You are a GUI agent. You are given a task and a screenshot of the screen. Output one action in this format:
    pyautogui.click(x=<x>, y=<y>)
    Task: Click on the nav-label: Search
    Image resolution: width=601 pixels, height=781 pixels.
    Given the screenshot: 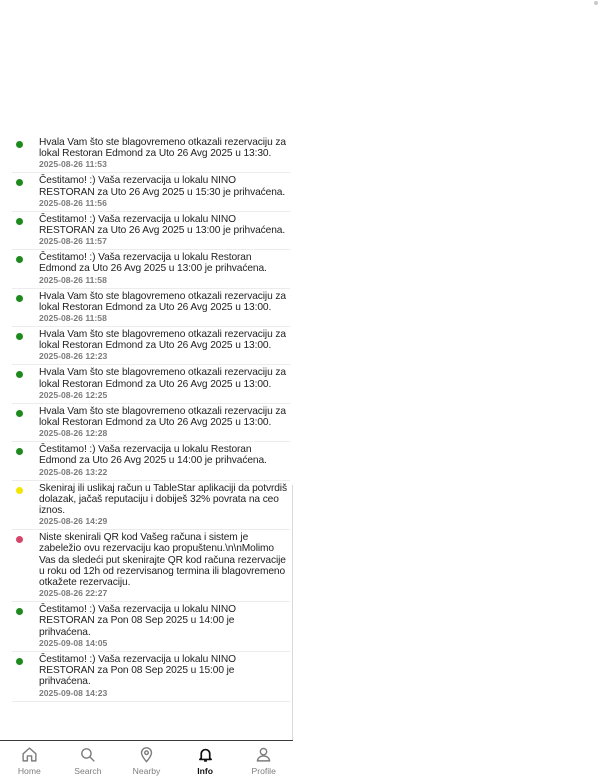 What is the action you would take?
    pyautogui.click(x=88, y=771)
    